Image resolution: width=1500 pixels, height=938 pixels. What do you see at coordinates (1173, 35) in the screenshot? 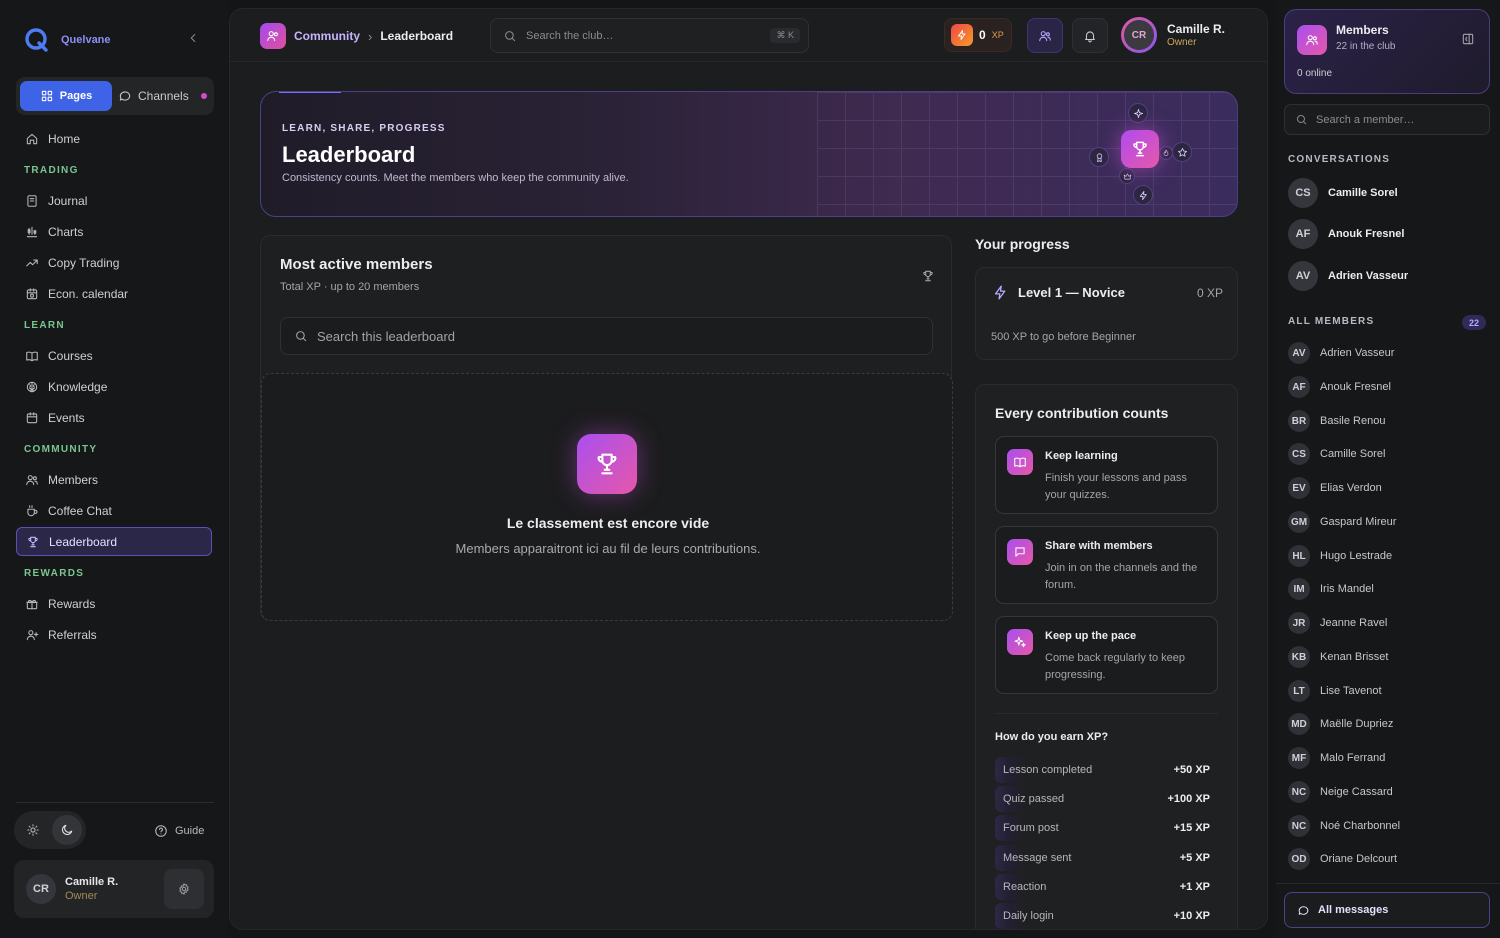
I see `top-user-menu: CR Camille R. Owner` at bounding box center [1173, 35].